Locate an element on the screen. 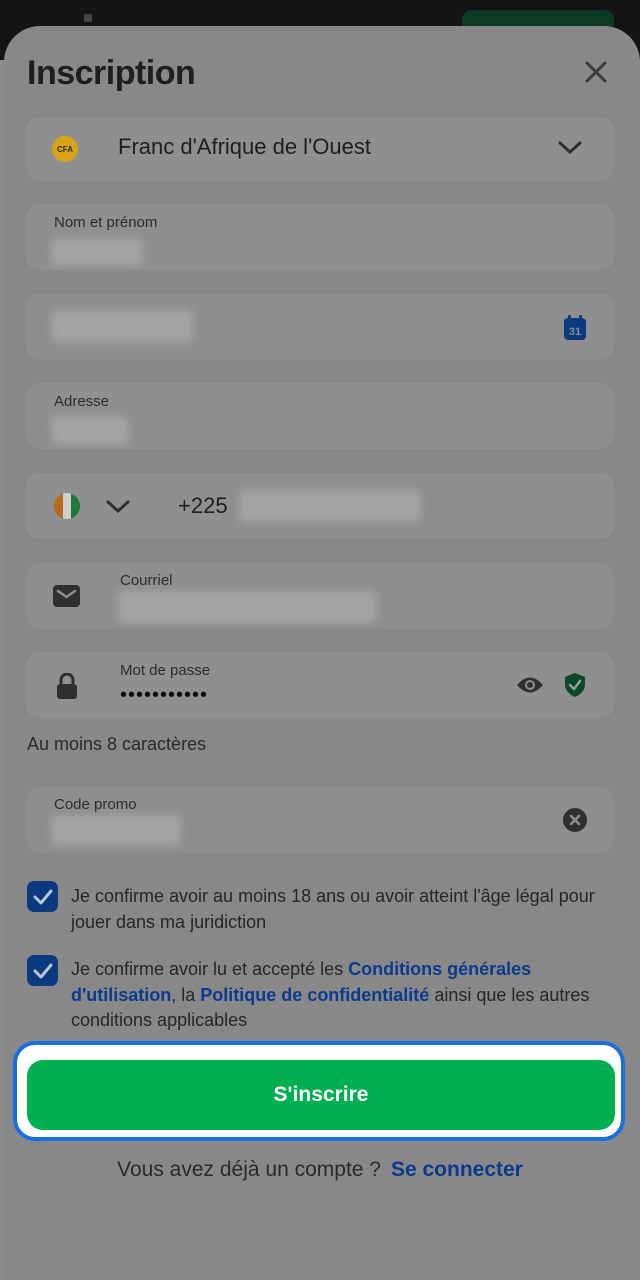 The width and height of the screenshot is (640, 1280). privacy-link: Politique de confidentialité is located at coordinates (314, 995).